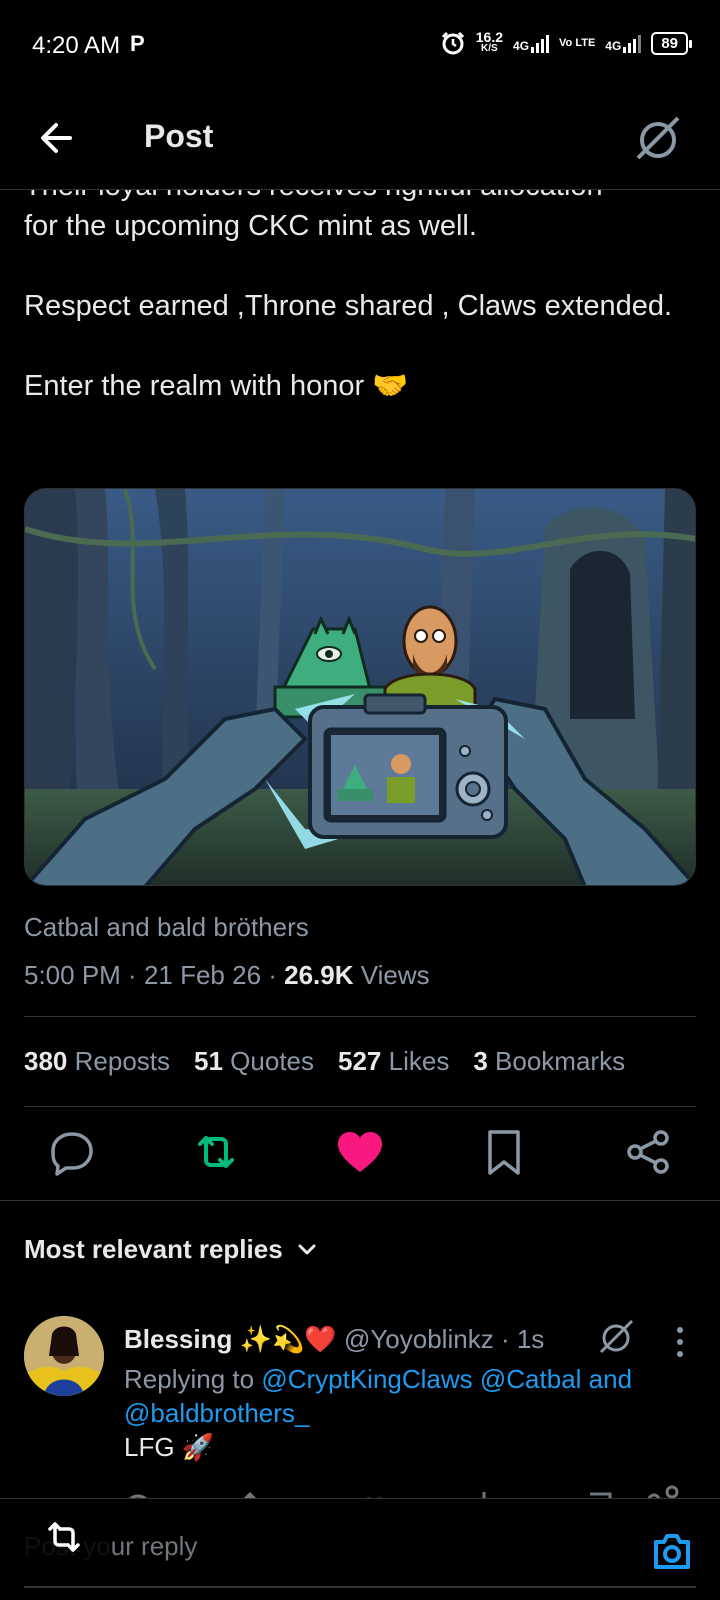 Image resolution: width=720 pixels, height=1600 pixels. Describe the element at coordinates (360, 45) in the screenshot. I see `status-bar: 4:20 AM P 16.2 K/S 4G Vo LTE 4G 89` at that location.